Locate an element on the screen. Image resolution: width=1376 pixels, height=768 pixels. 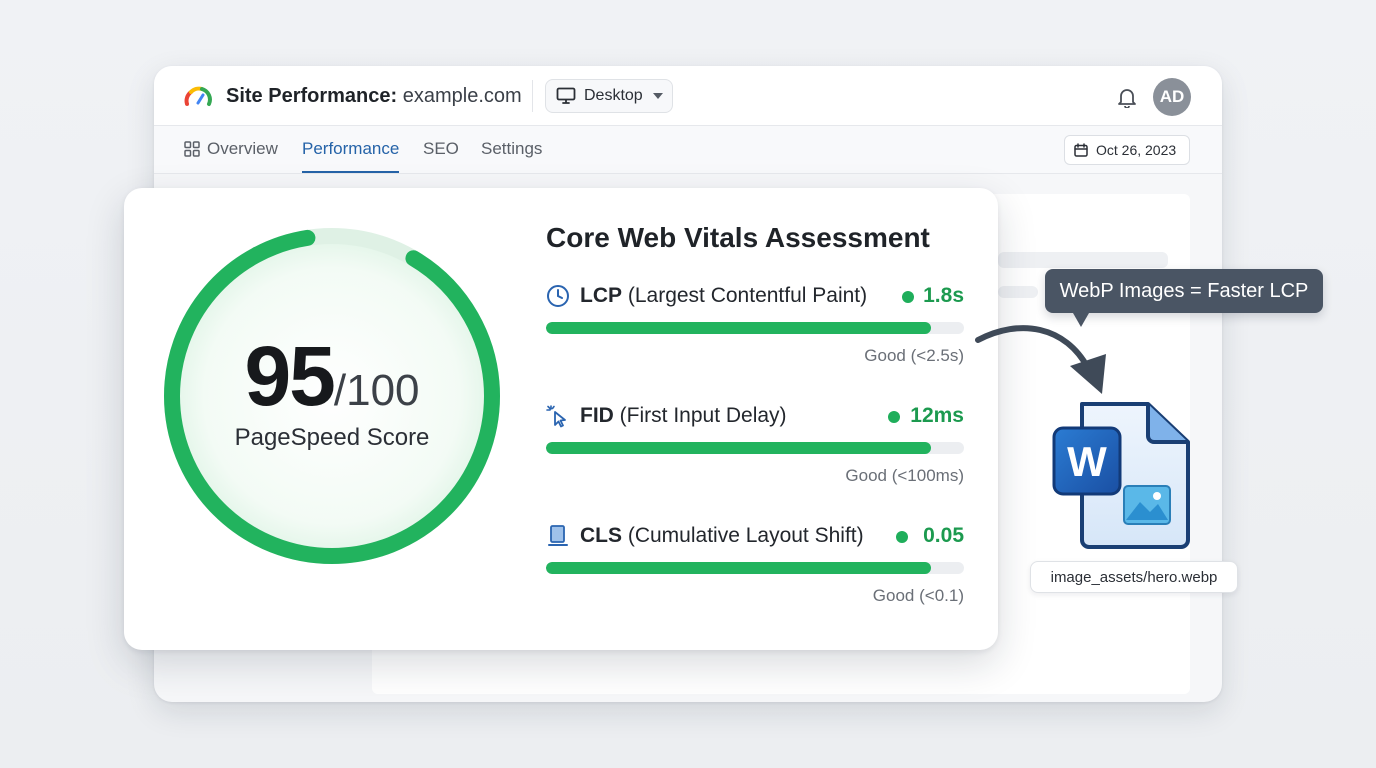
avatar: AD is located at coordinates (1172, 97).